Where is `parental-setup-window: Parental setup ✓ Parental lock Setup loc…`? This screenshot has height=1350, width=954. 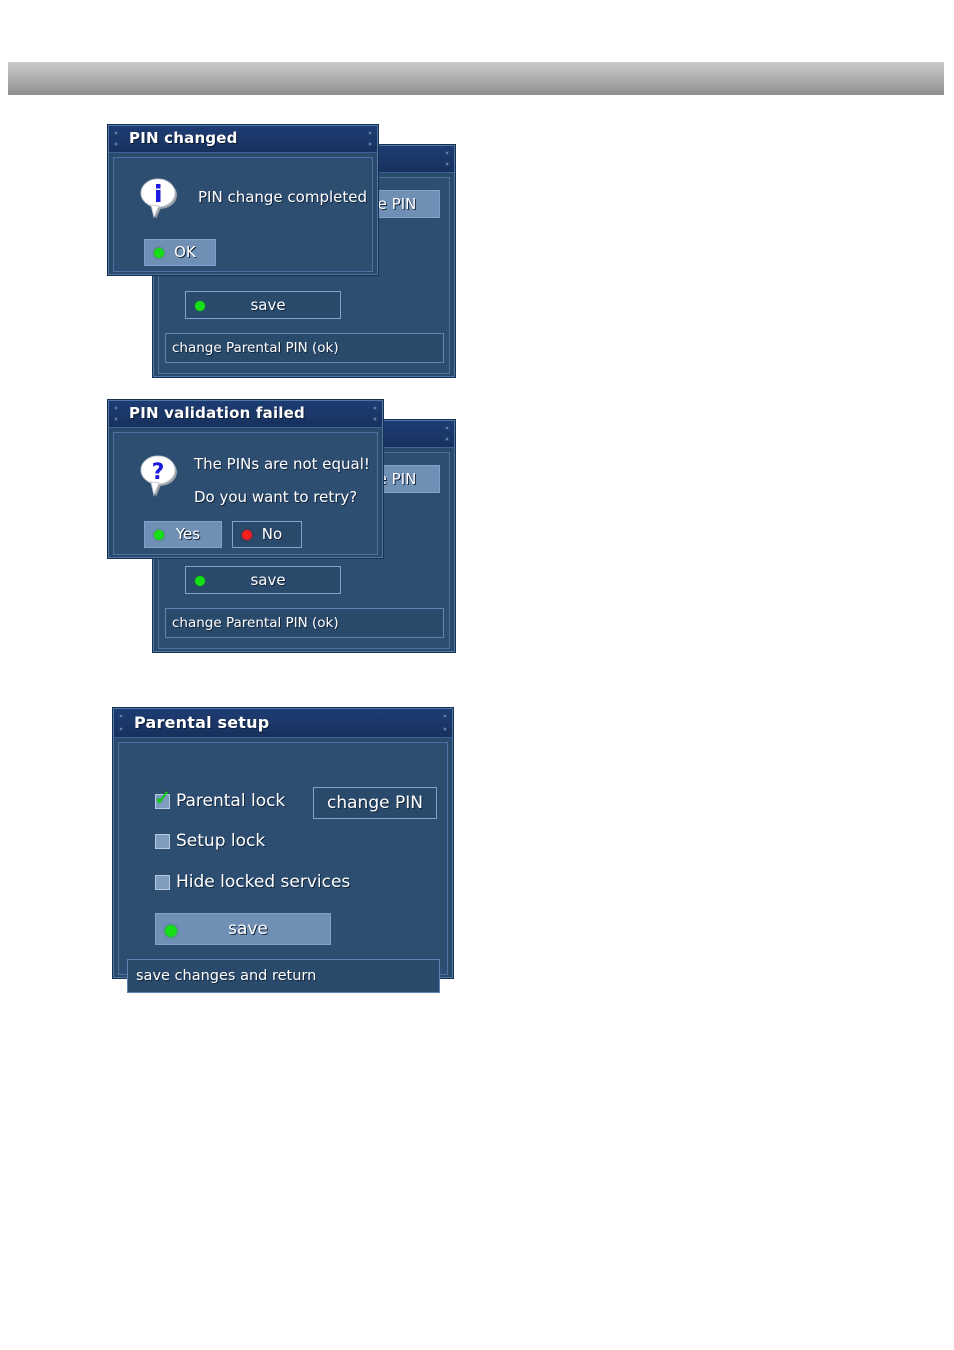 parental-setup-window: Parental setup ✓ Parental lock Setup loc… is located at coordinates (283, 850).